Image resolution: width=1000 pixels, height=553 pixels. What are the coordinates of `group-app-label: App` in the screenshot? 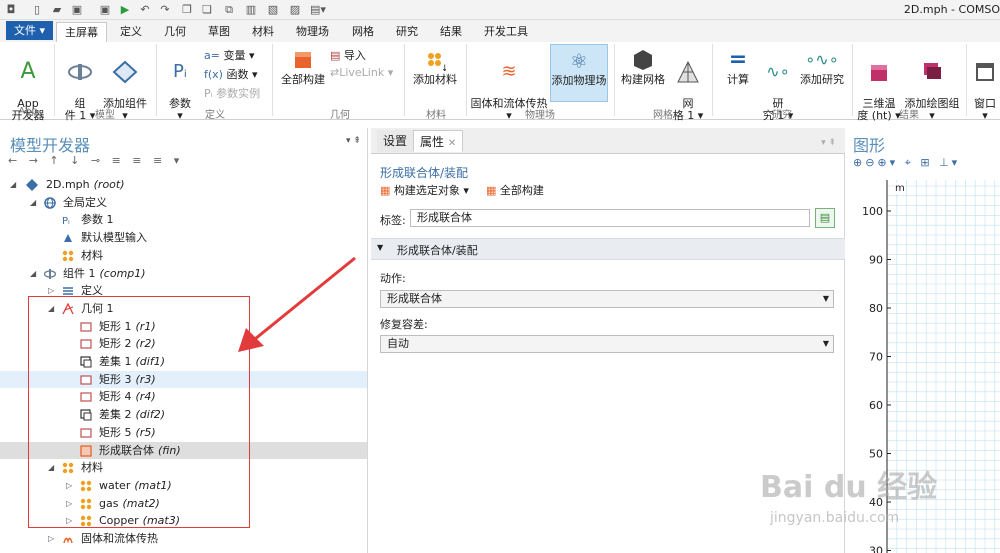 It's located at (28, 111).